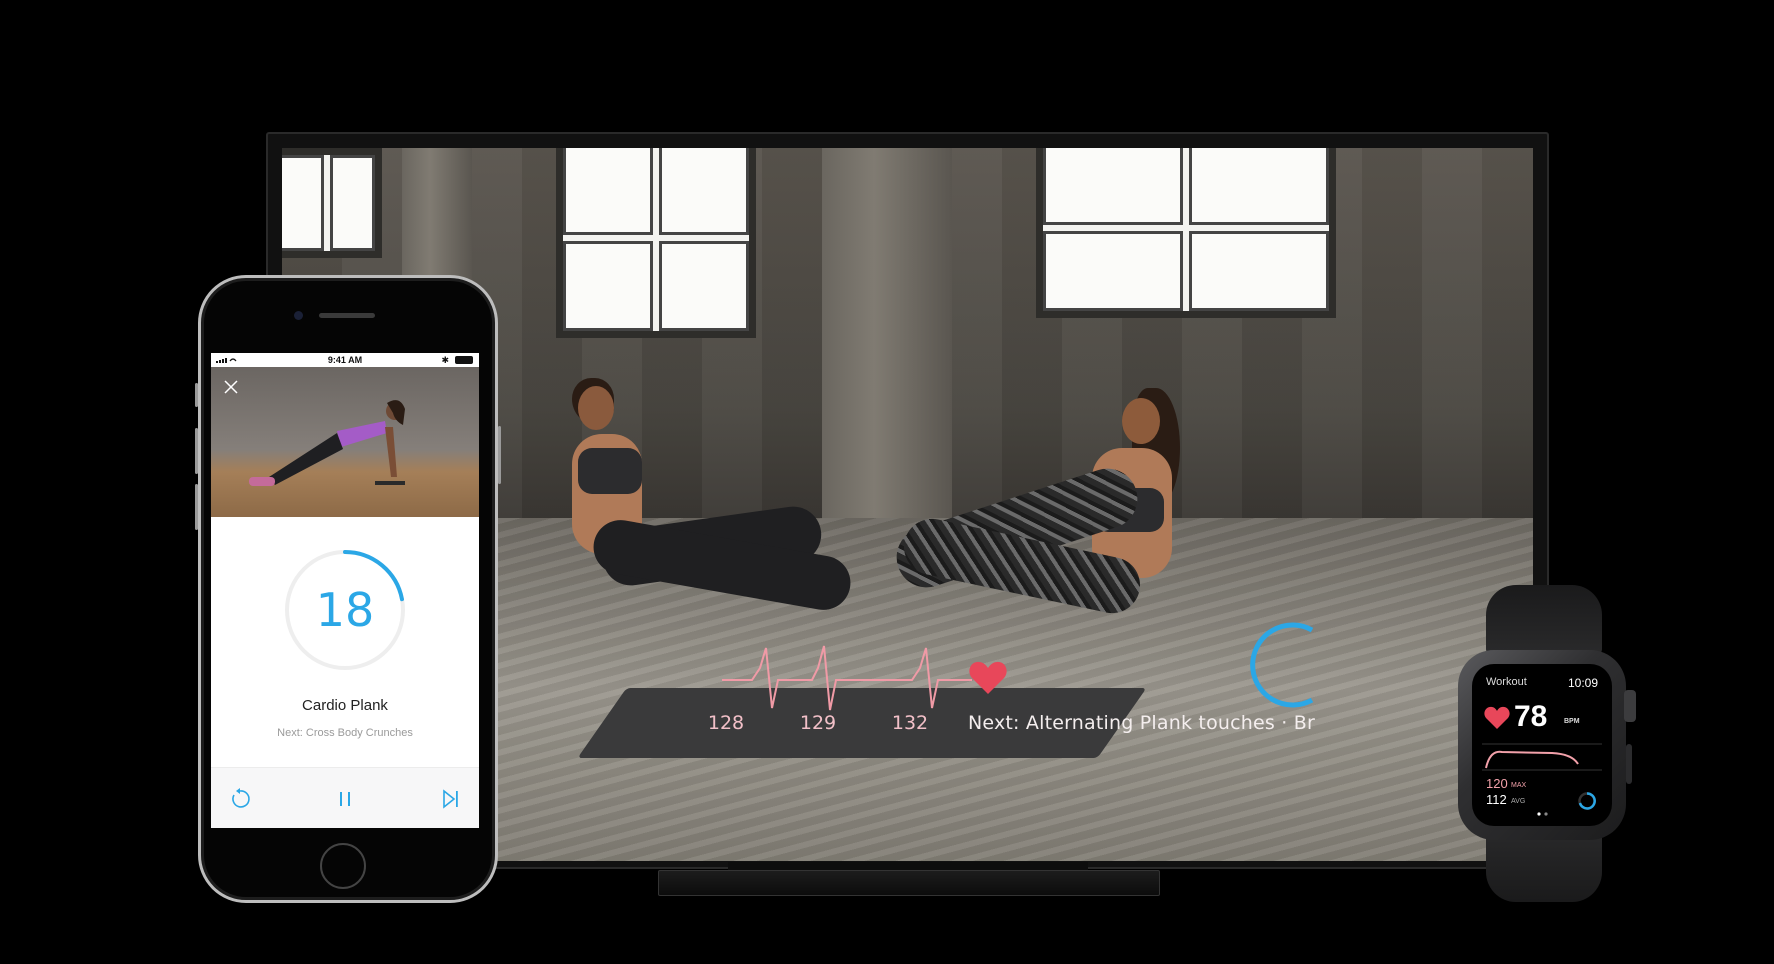 The width and height of the screenshot is (1774, 964). I want to click on home-button, so click(343, 866).